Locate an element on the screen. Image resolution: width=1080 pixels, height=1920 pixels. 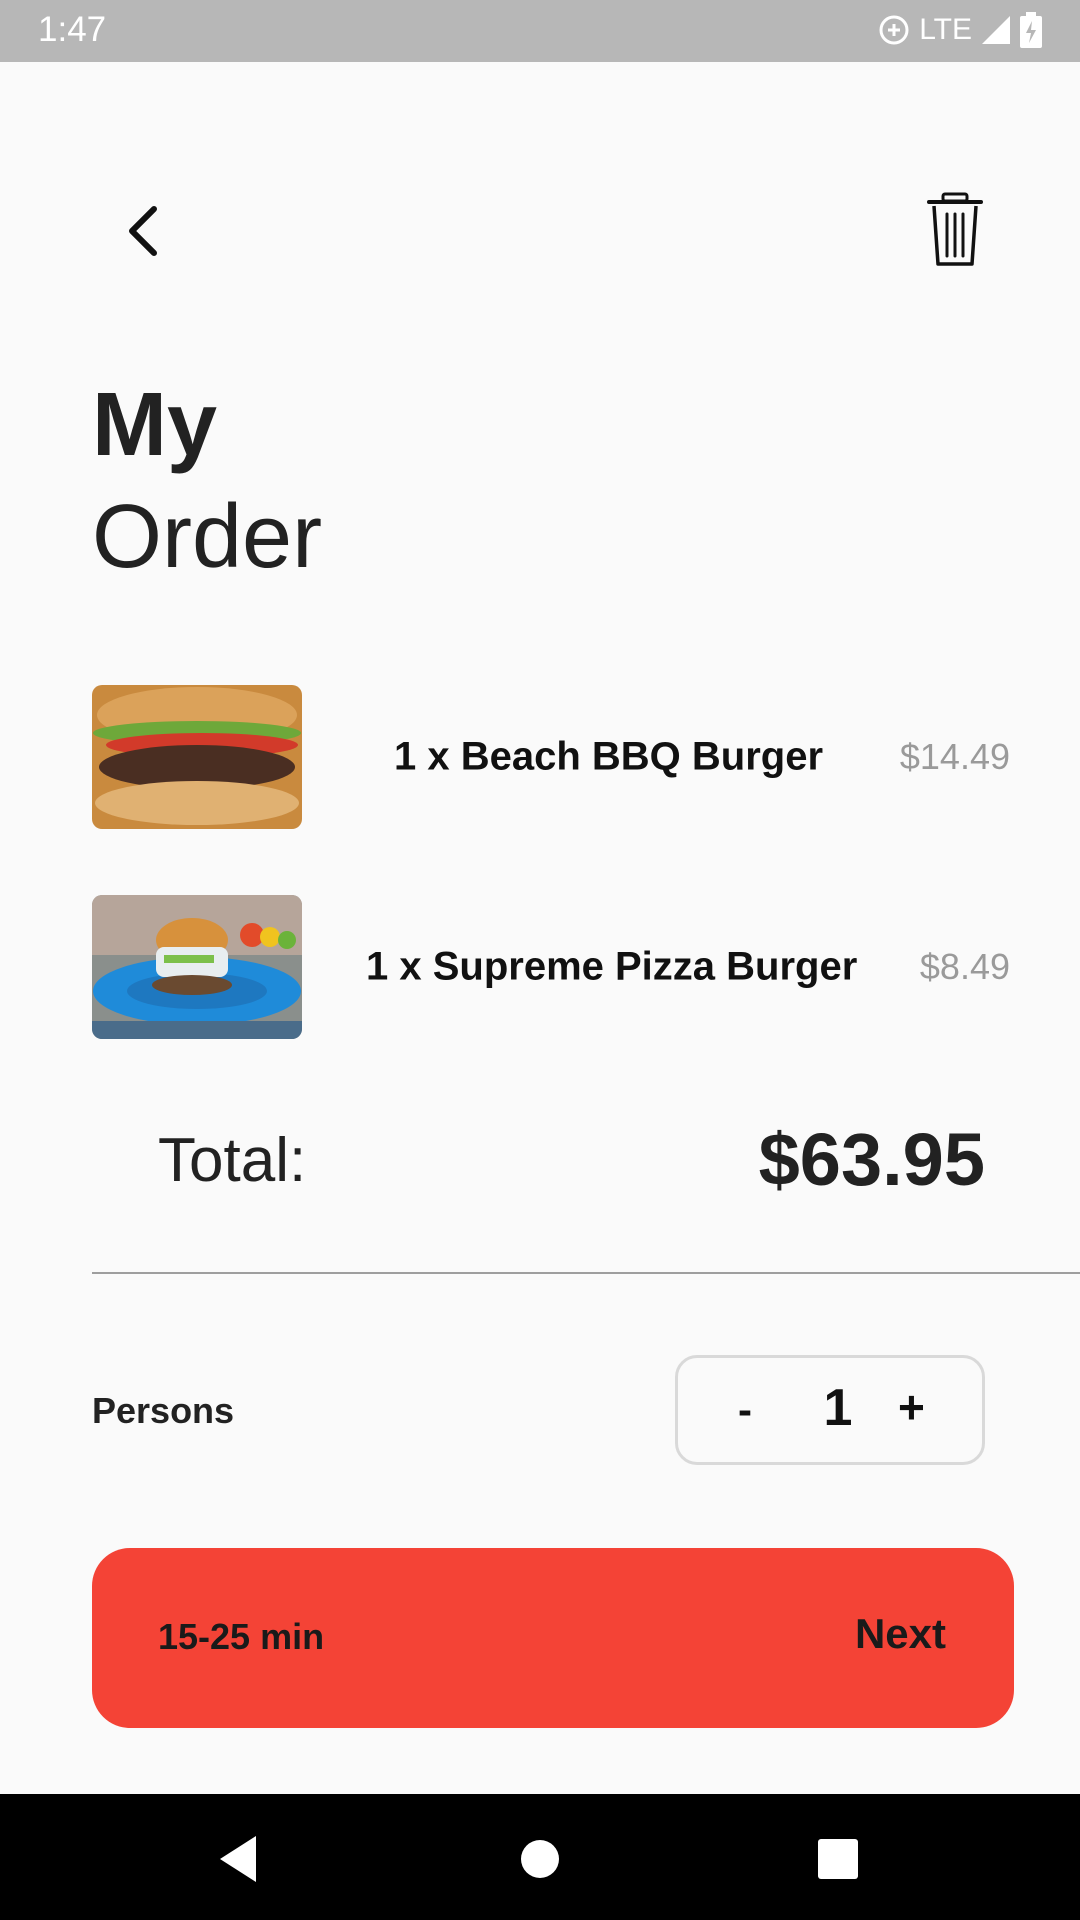
nav-back-button is located at coordinates (239, 1859).